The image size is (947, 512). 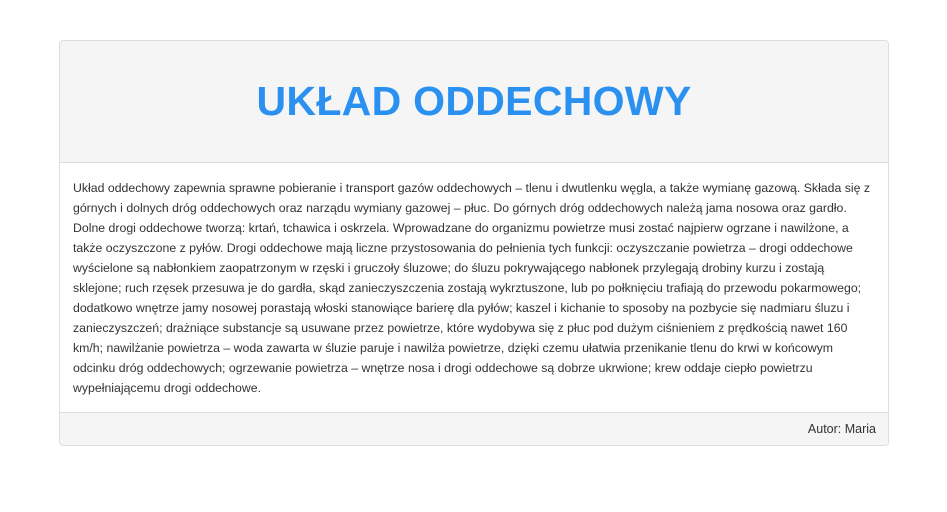 I want to click on page-title: UKŁAD ODDECHOWY, so click(x=474, y=101).